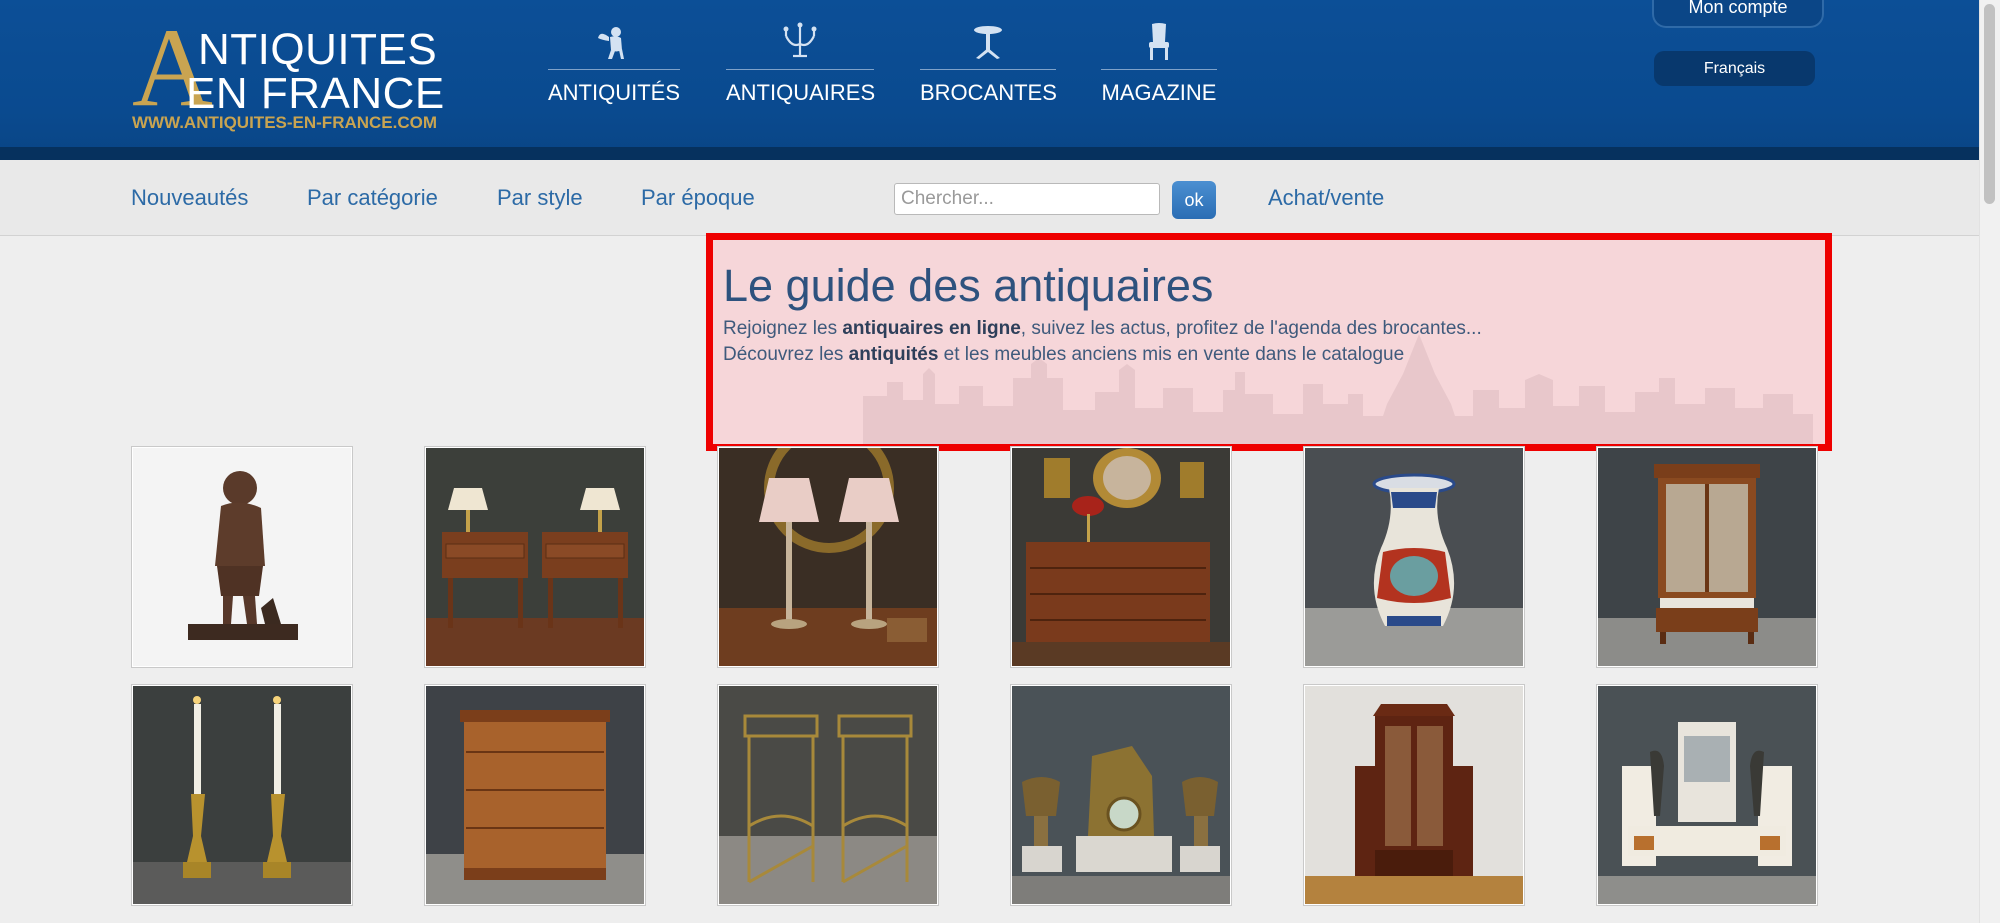  Describe the element at coordinates (1989, 104) in the screenshot. I see `scrollbar-thumb` at that location.